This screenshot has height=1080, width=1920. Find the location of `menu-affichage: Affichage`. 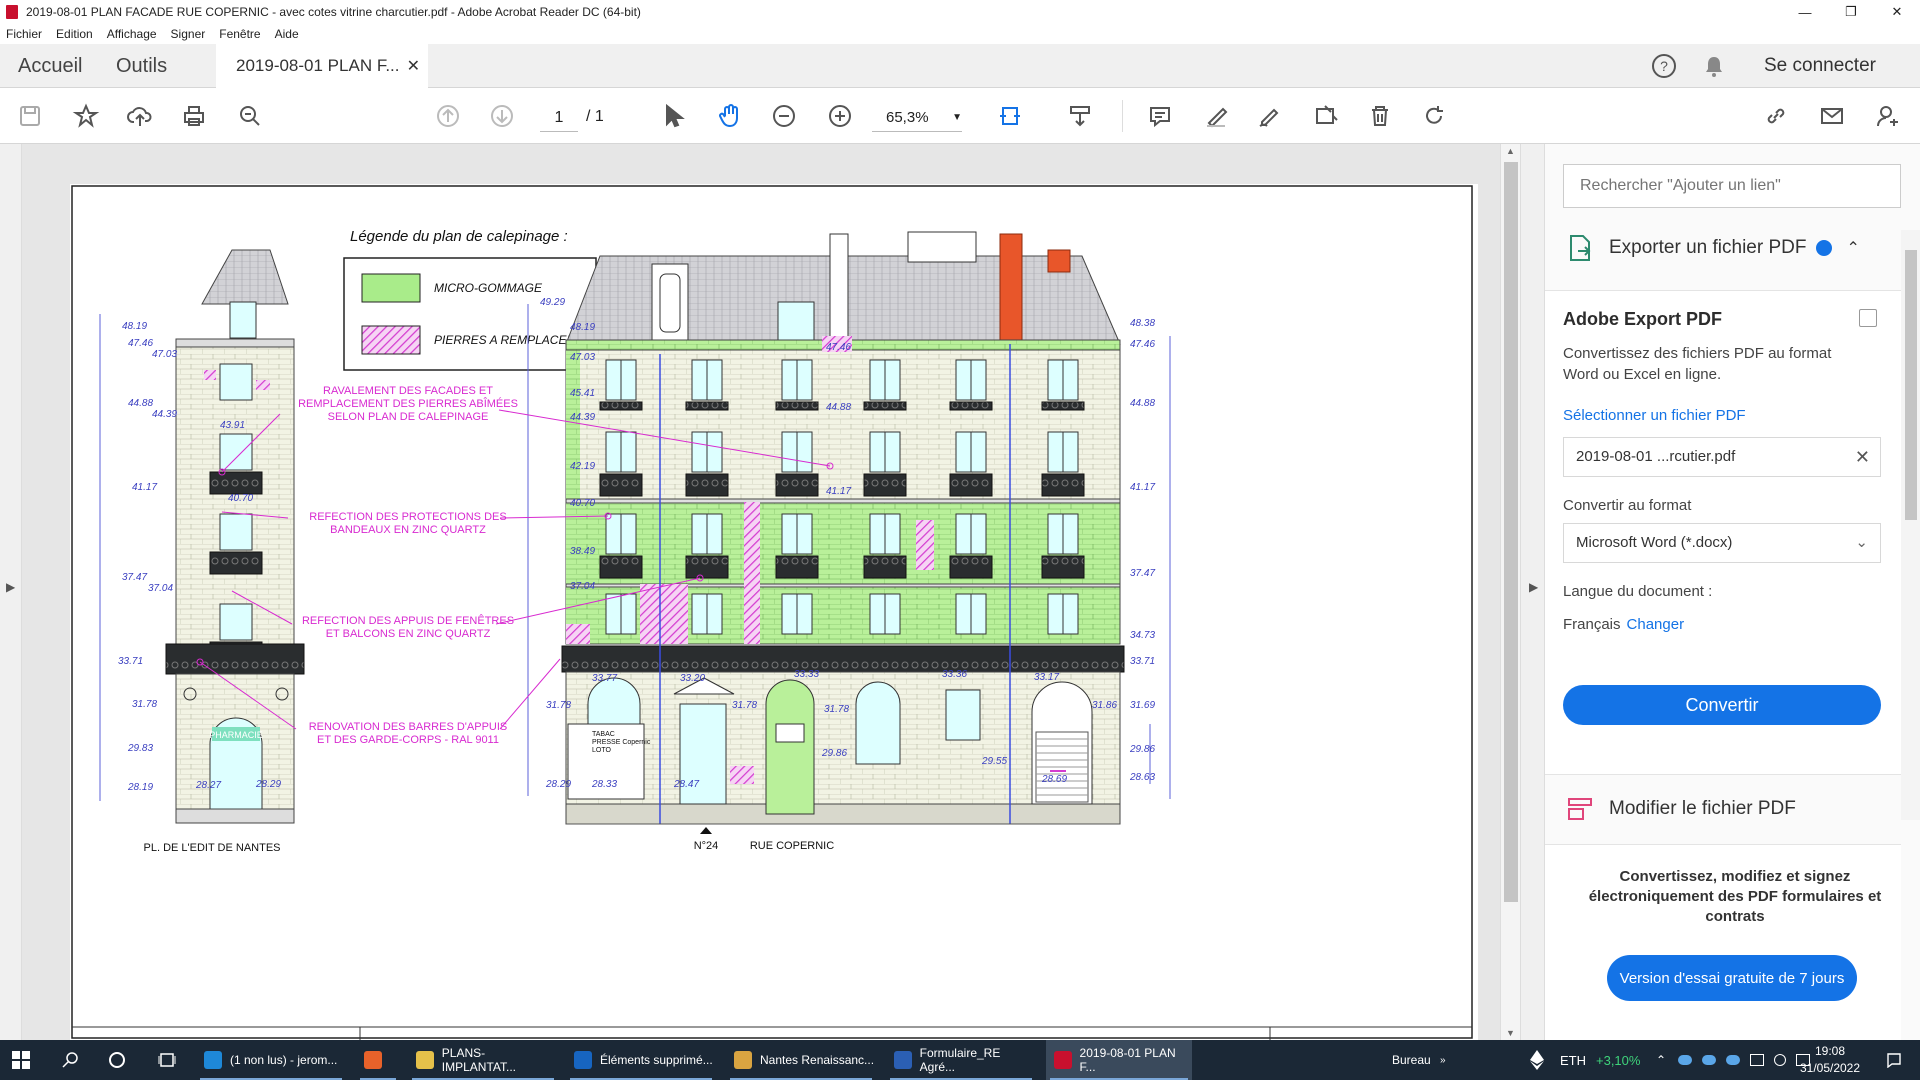

menu-affichage: Affichage is located at coordinates (132, 34).